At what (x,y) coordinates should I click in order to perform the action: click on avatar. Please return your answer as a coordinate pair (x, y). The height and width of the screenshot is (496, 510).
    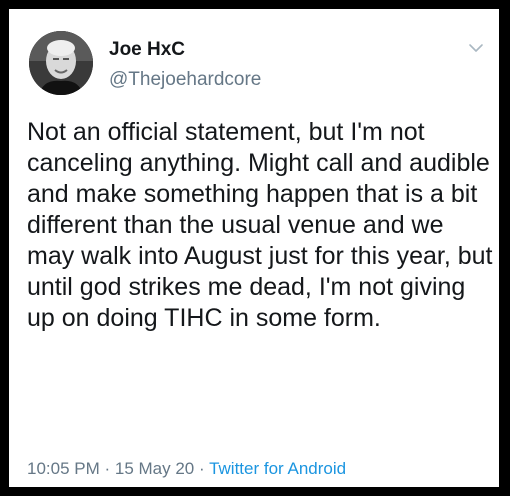
    Looking at the image, I should click on (61, 63).